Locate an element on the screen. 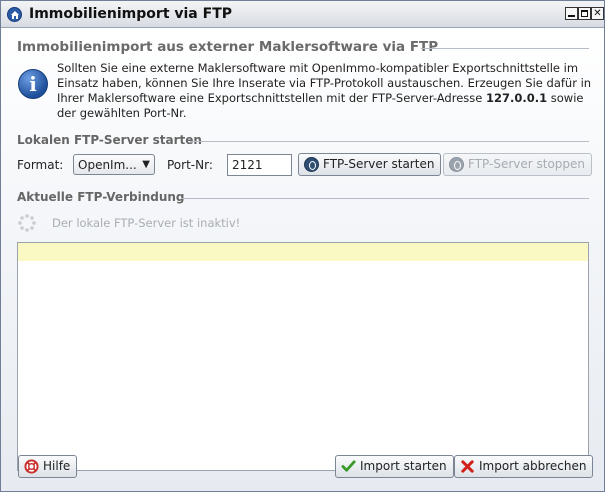 Image resolution: width=605 pixels, height=492 pixels. import-abort-button: Import abbrechen is located at coordinates (524, 466).